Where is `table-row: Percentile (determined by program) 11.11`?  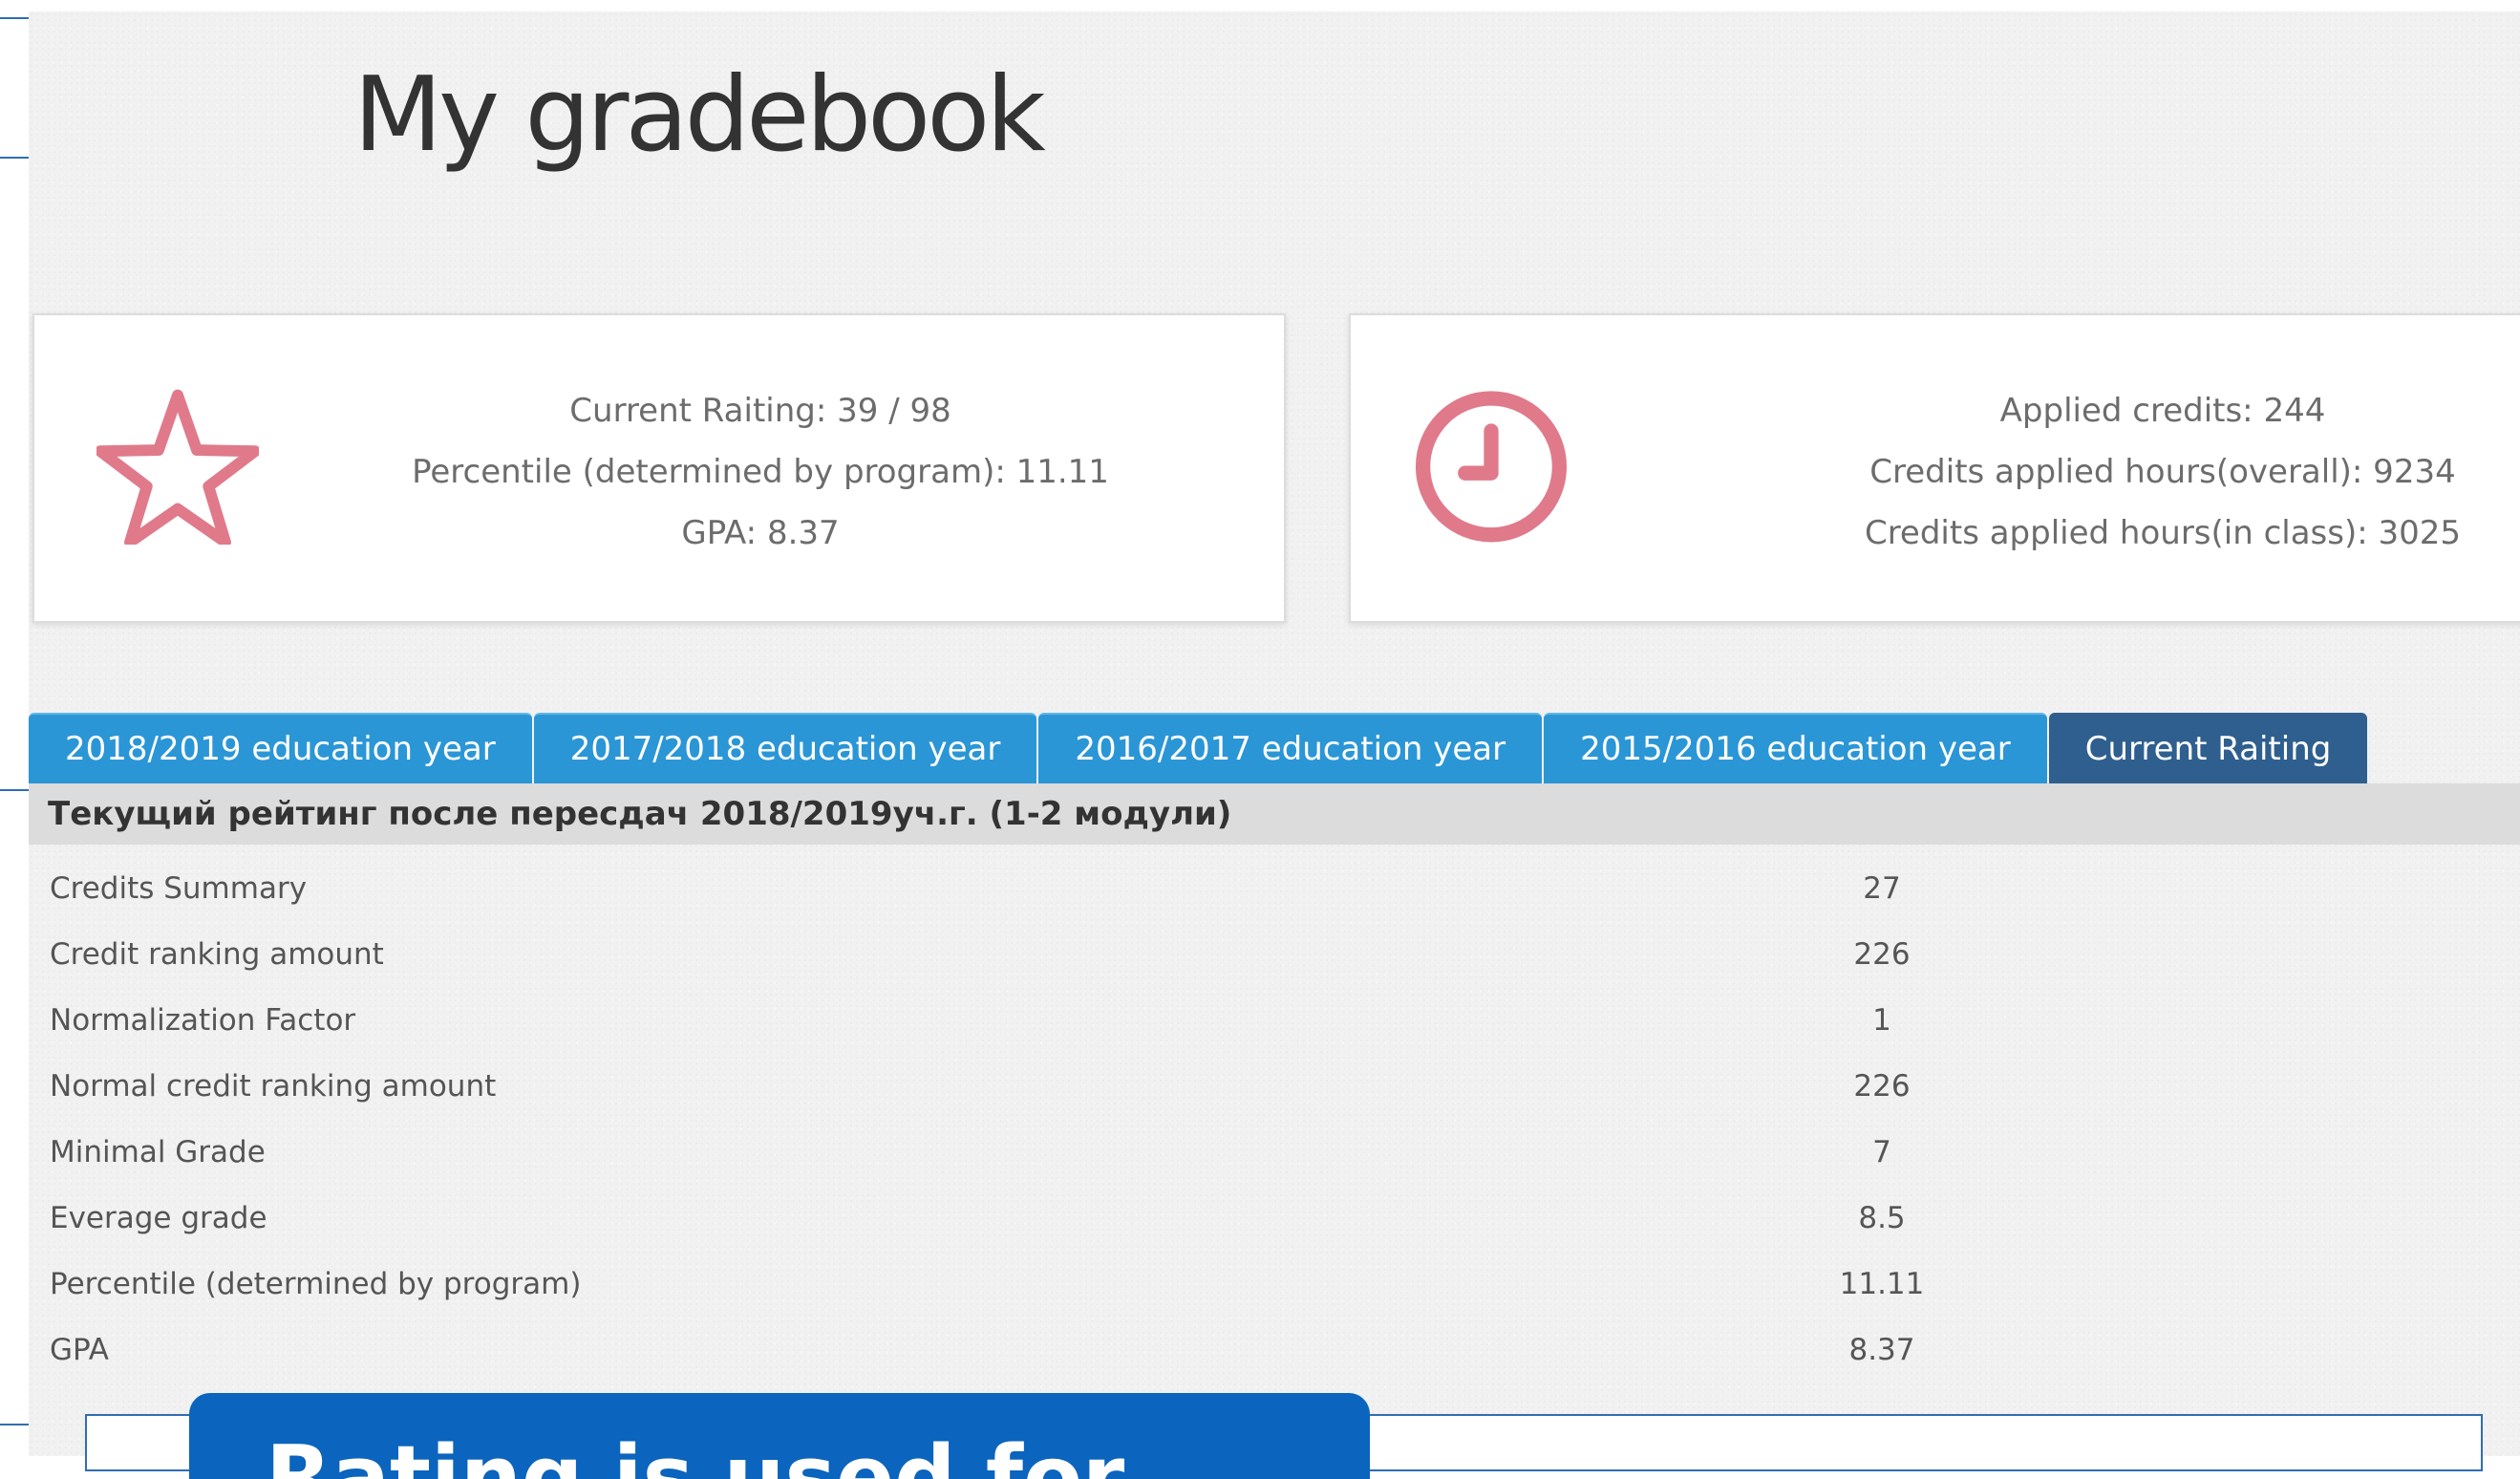 table-row: Percentile (determined by program) 11.11 is located at coordinates (1275, 1285).